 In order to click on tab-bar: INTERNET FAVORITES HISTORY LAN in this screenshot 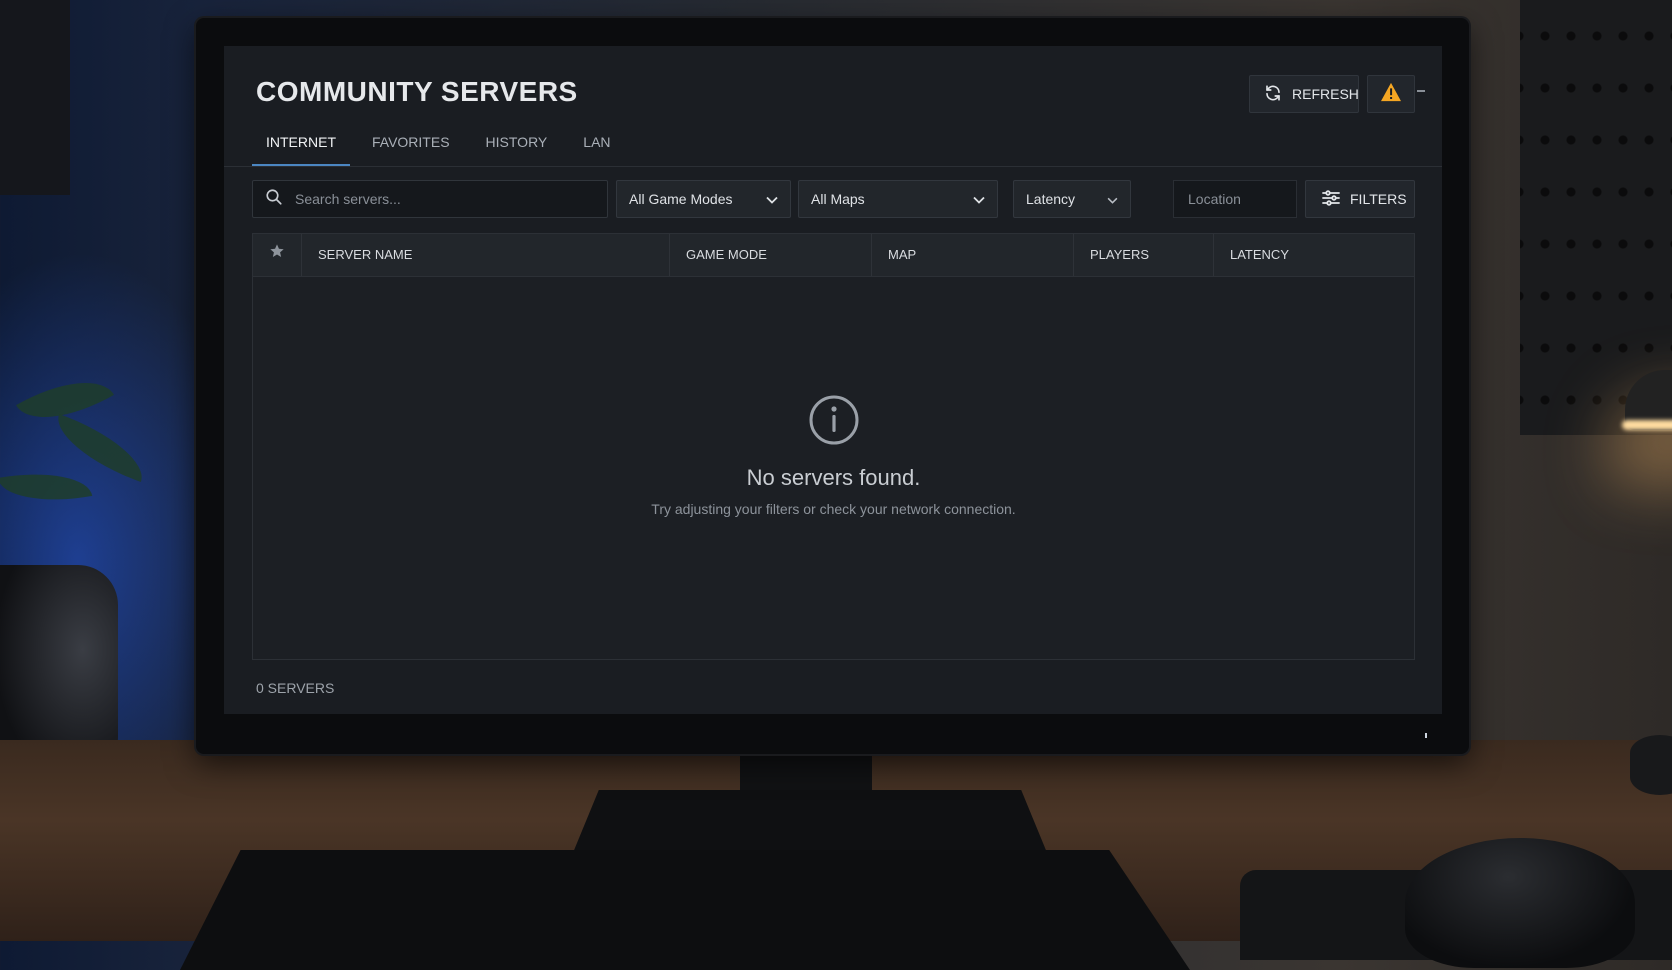, I will do `click(442, 147)`.